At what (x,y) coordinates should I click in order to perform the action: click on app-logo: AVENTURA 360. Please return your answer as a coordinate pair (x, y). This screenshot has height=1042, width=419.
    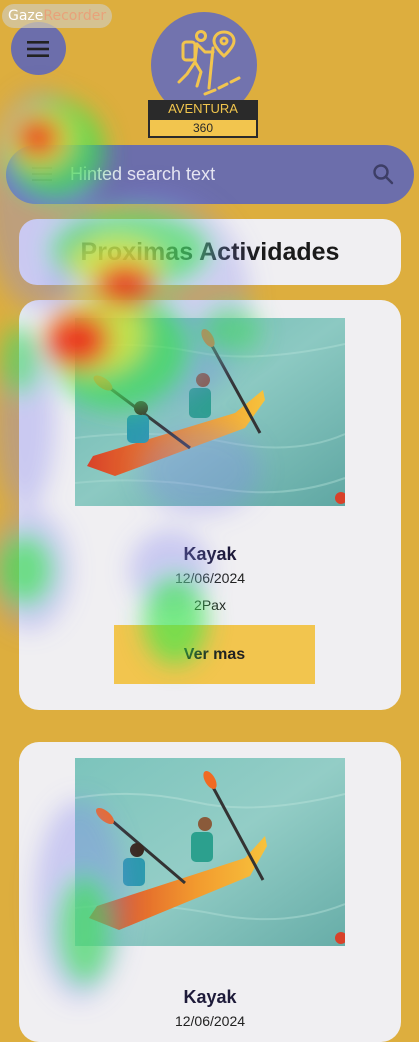
    Looking at the image, I should click on (204, 76).